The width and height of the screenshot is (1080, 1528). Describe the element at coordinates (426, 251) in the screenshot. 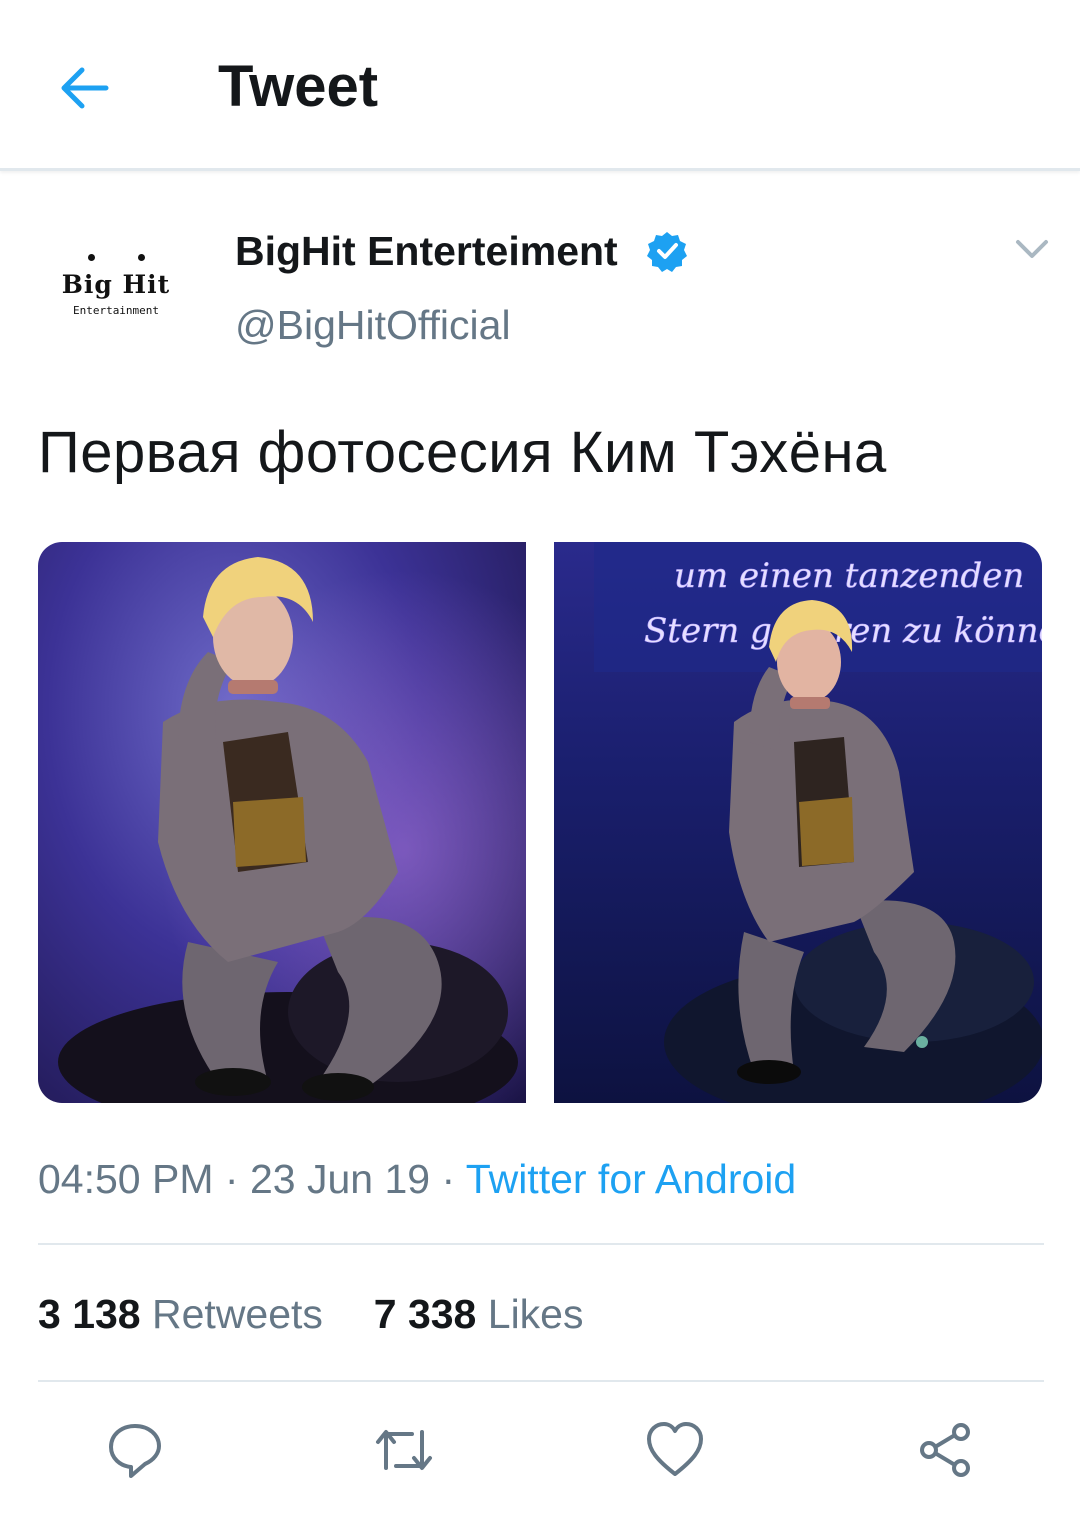

I see `author-name: BigHit Enterteiment` at that location.